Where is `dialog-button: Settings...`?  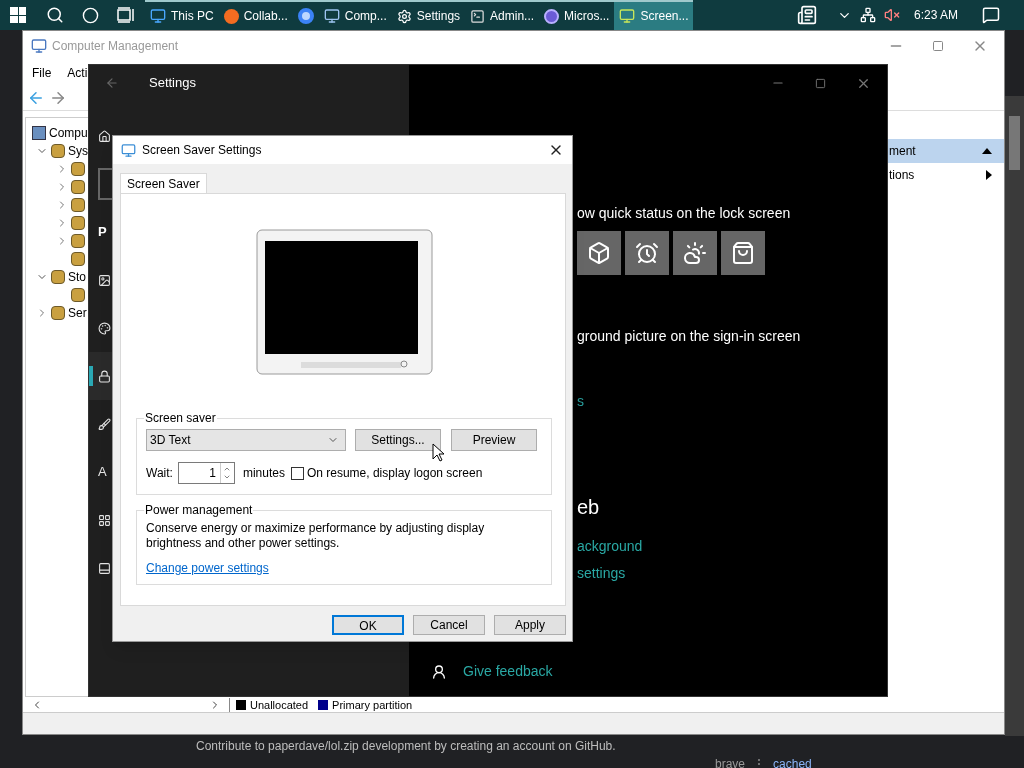
dialog-button: Settings... is located at coordinates (398, 440).